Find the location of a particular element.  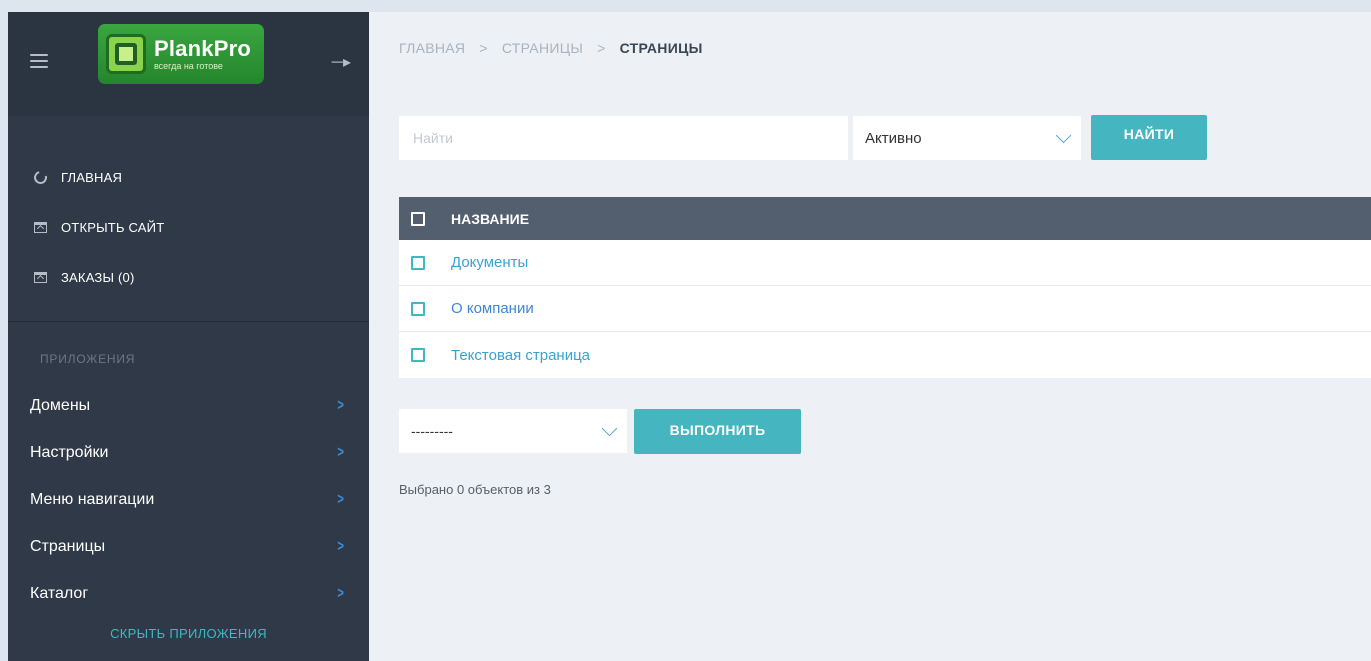

sidebar-item-label: Меню навигации is located at coordinates (92, 499).